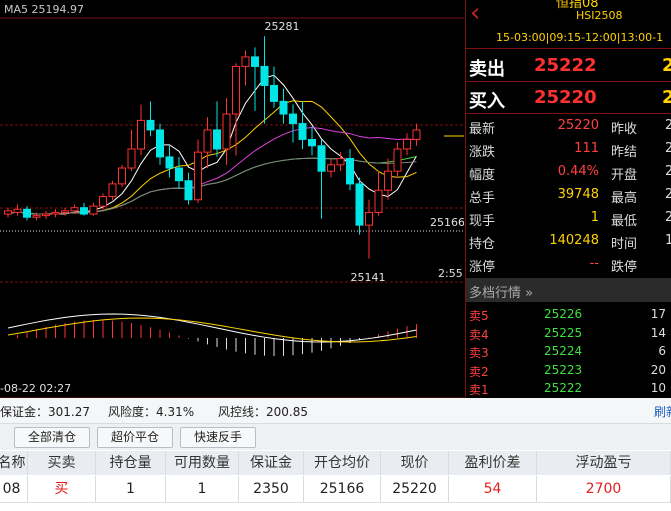 This screenshot has height=511, width=671. What do you see at coordinates (487, 101) in the screenshot?
I see `bid-label: 买入` at bounding box center [487, 101].